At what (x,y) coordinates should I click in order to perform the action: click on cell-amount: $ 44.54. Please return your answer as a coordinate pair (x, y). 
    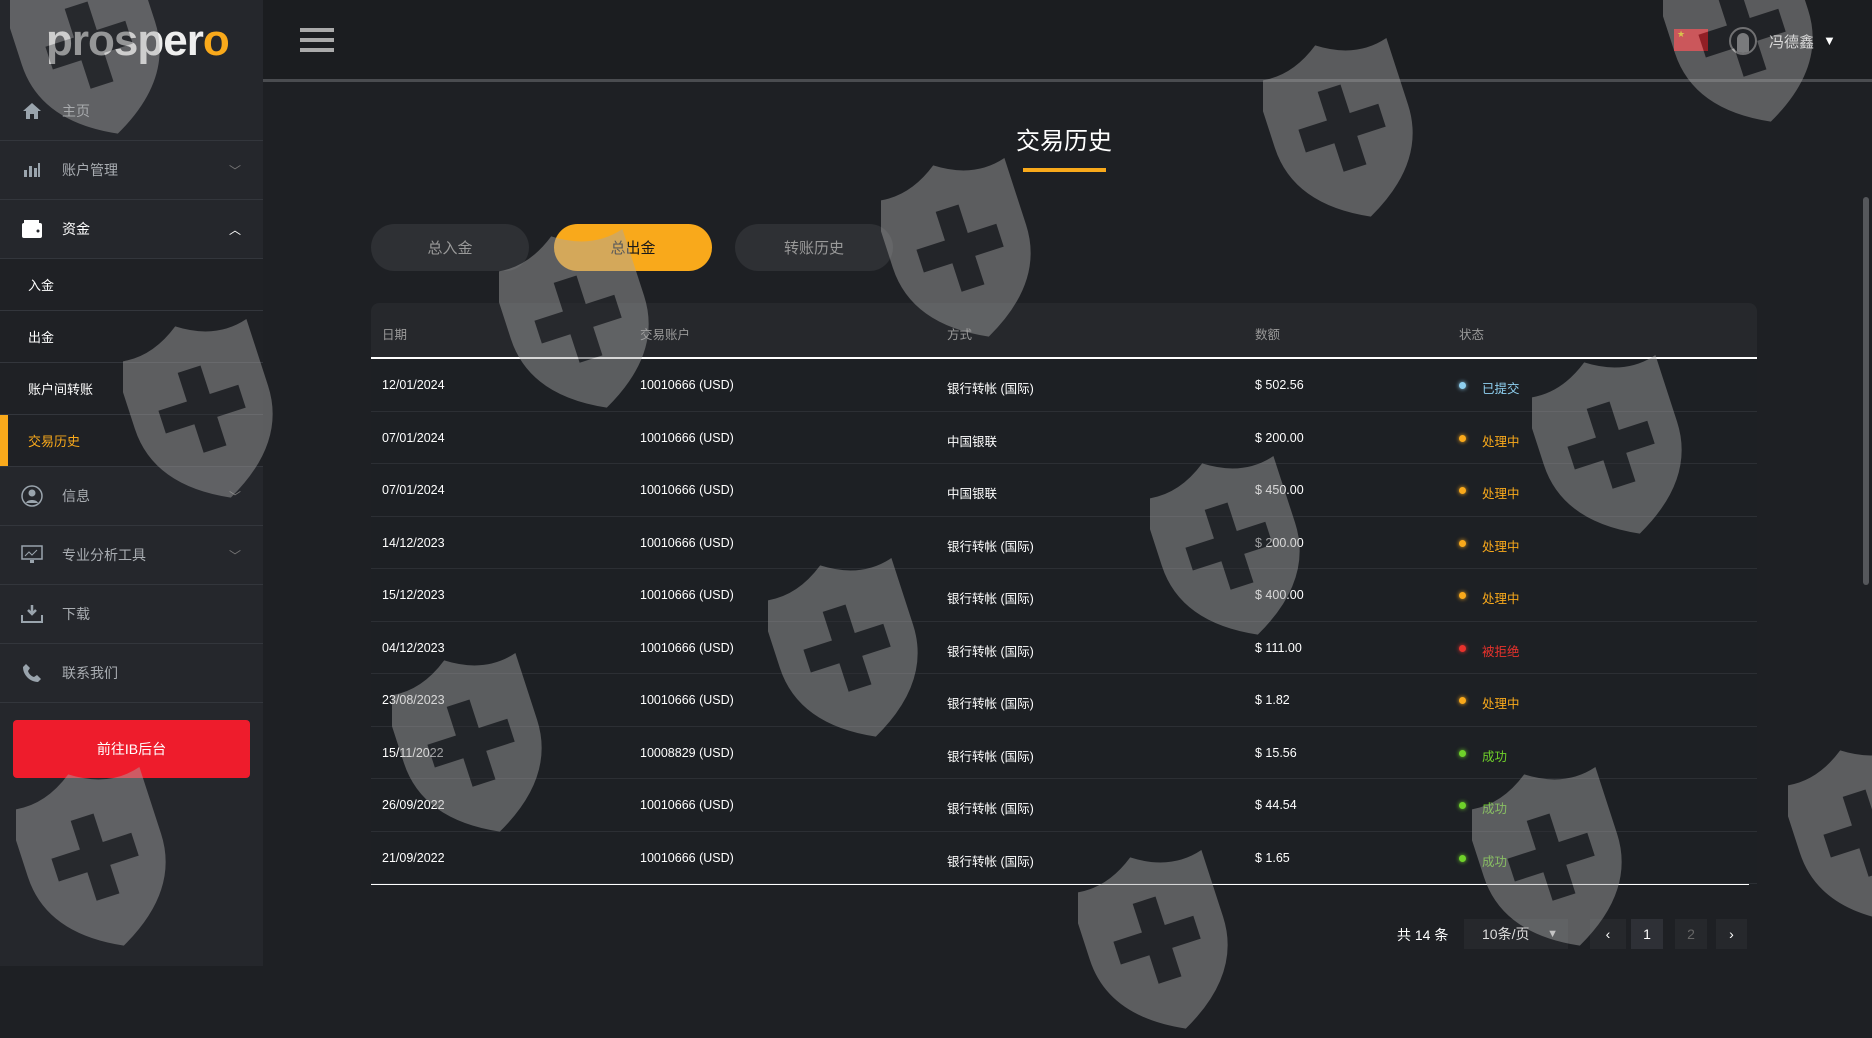
    Looking at the image, I should click on (1276, 805).